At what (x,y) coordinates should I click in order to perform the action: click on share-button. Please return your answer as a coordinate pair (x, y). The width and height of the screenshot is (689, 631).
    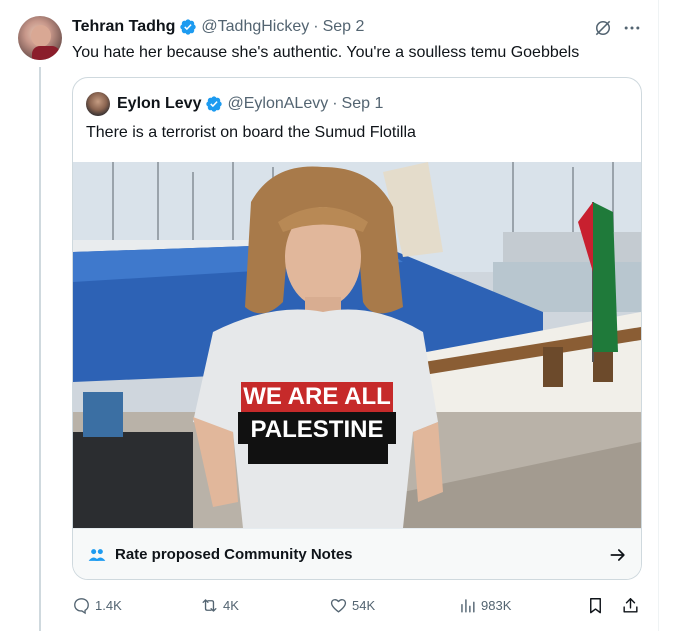
    Looking at the image, I should click on (630, 605).